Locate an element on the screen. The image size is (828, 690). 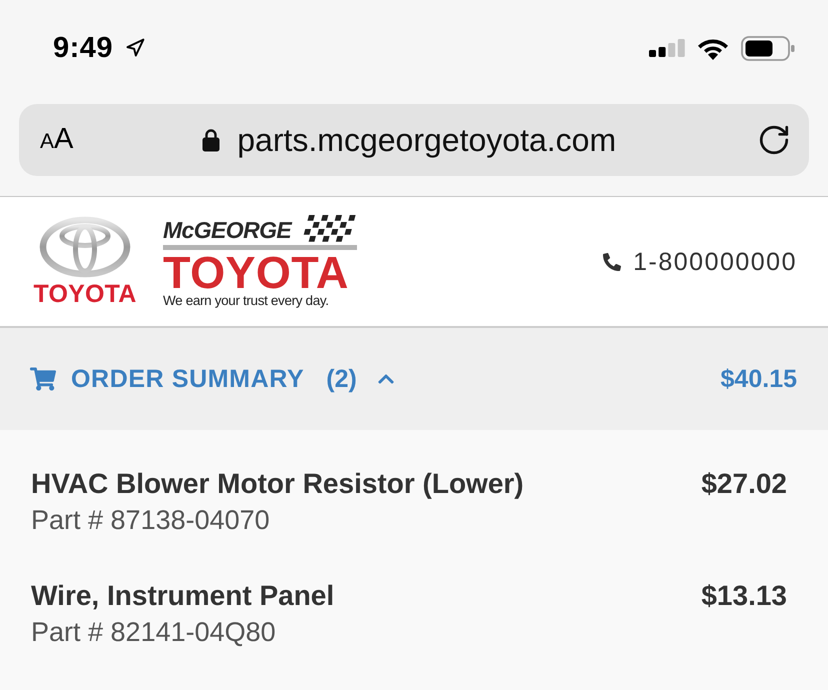
checkered-flag-icon is located at coordinates (329, 228).